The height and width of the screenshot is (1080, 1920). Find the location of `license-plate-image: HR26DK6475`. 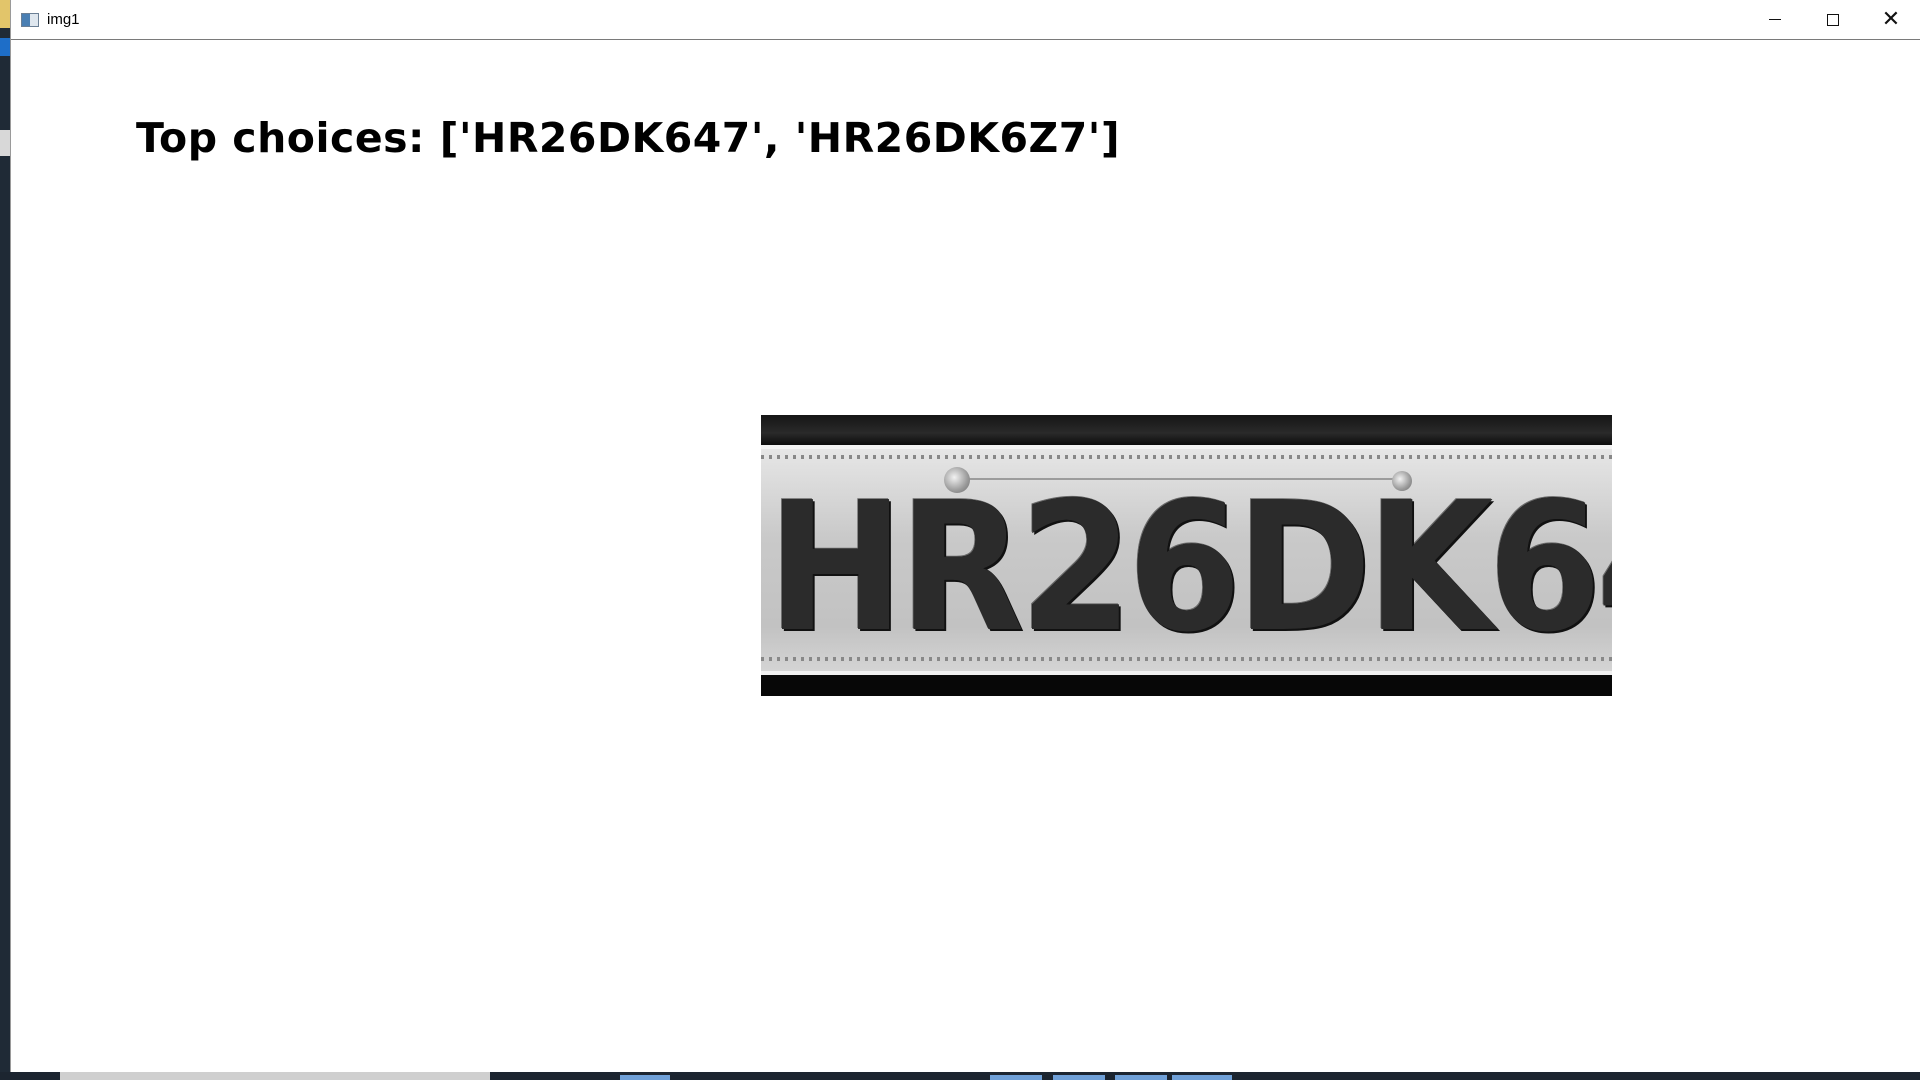

license-plate-image: HR26DK6475 is located at coordinates (1186, 555).